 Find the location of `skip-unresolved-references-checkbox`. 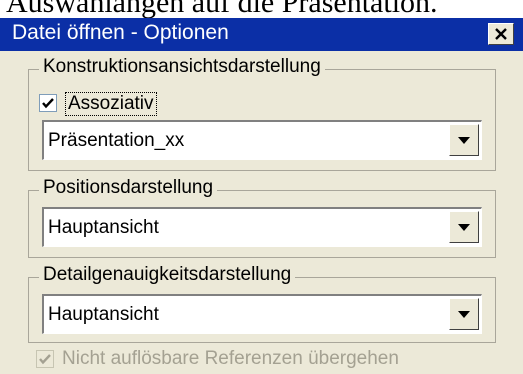

skip-unresolved-references-checkbox is located at coordinates (45, 359).